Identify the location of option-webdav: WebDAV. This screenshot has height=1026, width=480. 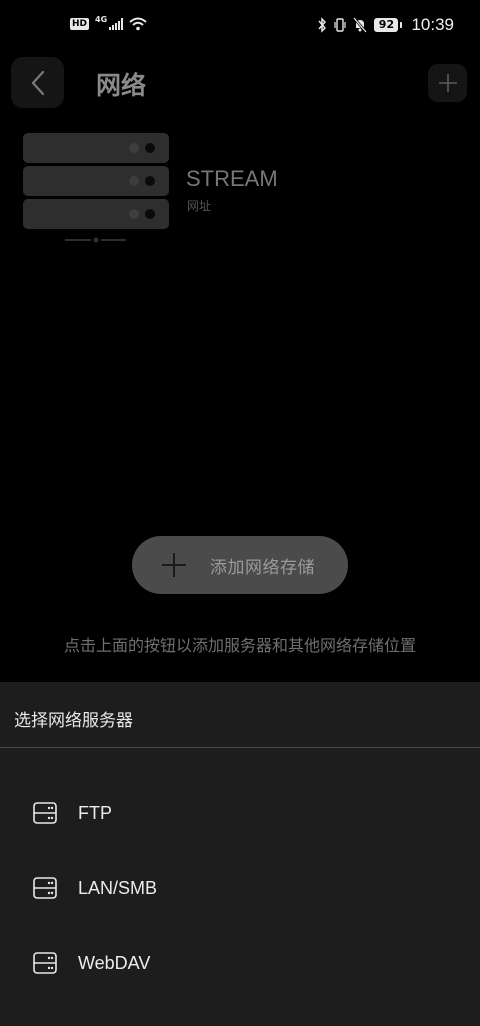
(240, 963).